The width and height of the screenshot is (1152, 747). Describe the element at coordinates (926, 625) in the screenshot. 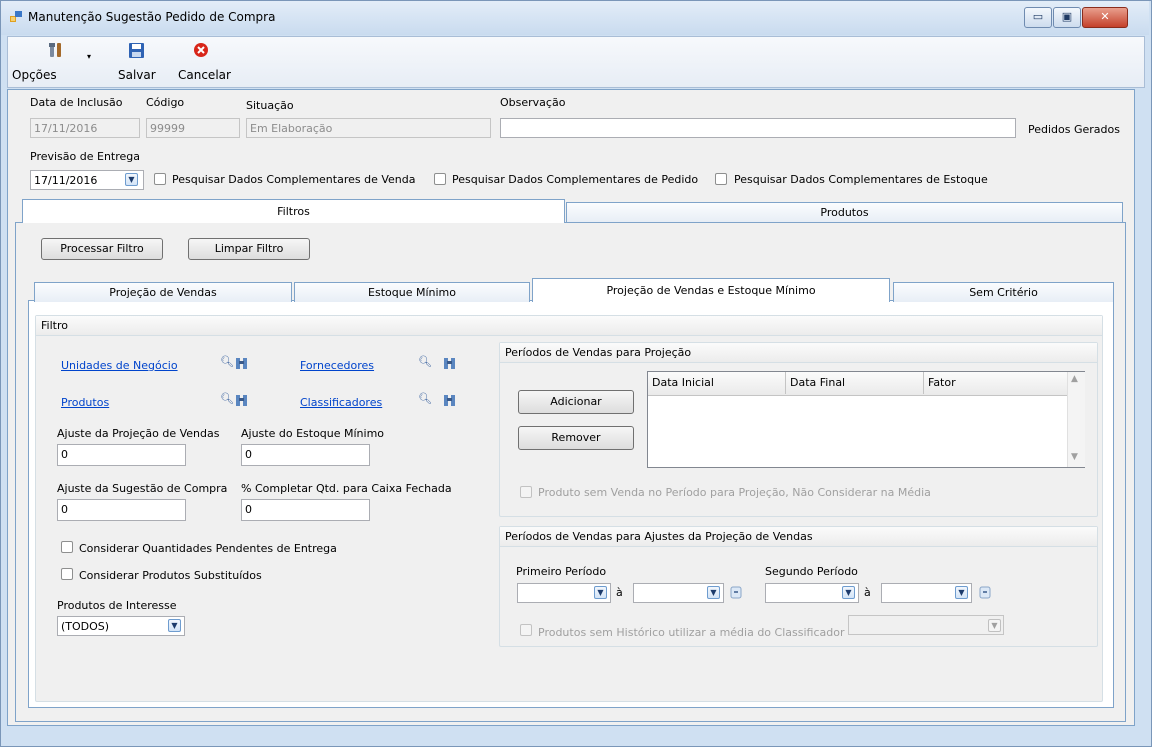

I see `classificador-select` at that location.